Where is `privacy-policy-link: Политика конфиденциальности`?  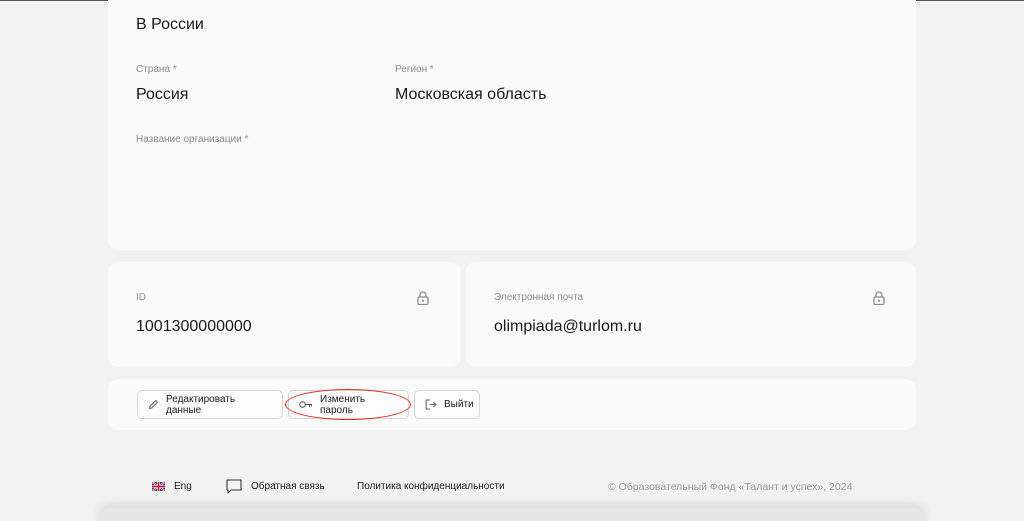
privacy-policy-link: Политика конфиденциальности is located at coordinates (431, 486).